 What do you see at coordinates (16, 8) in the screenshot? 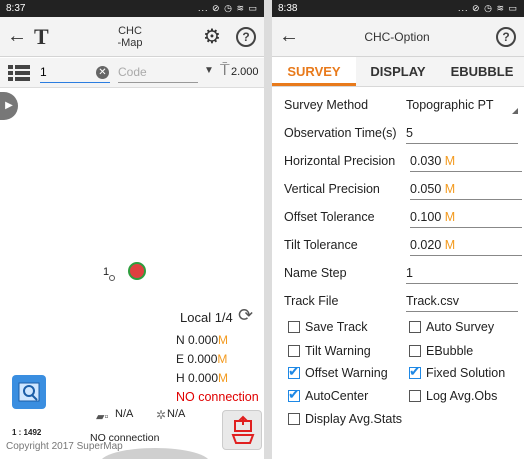
I see `status-time: 8:37` at bounding box center [16, 8].